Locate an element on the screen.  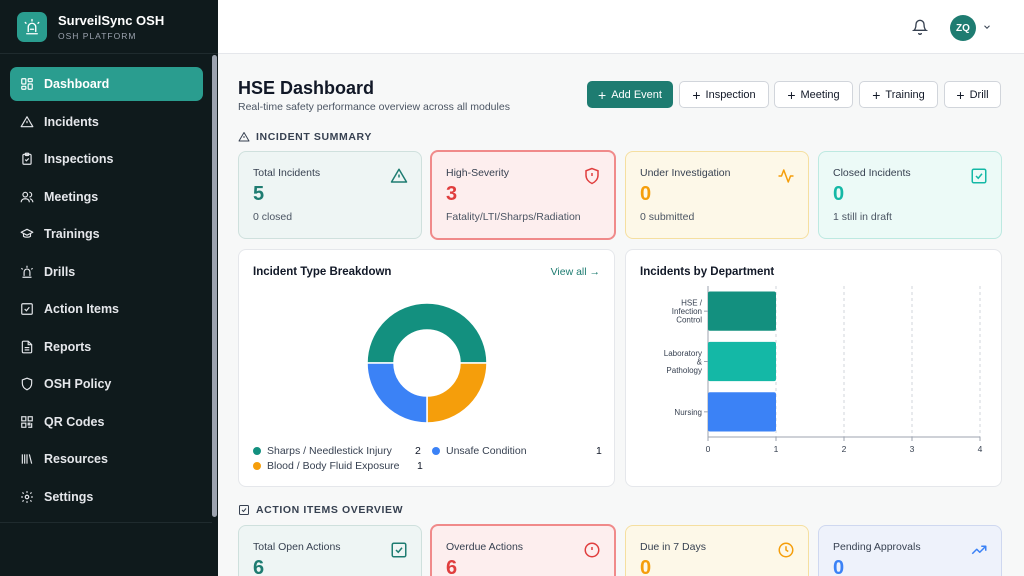
page-title: HSE Dashboard is located at coordinates (306, 88).